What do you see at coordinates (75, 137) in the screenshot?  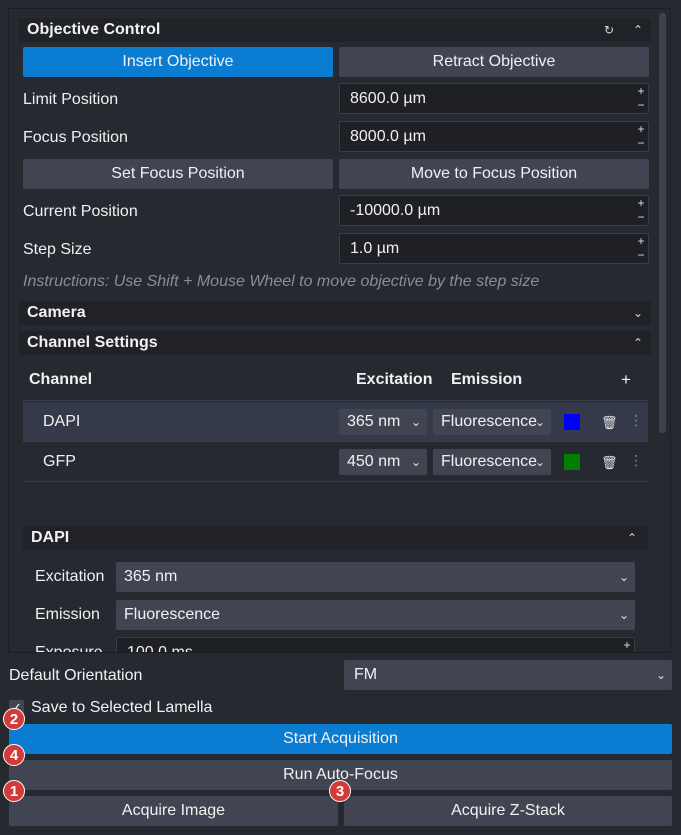 I see `focus-position-label: Focus Position` at bounding box center [75, 137].